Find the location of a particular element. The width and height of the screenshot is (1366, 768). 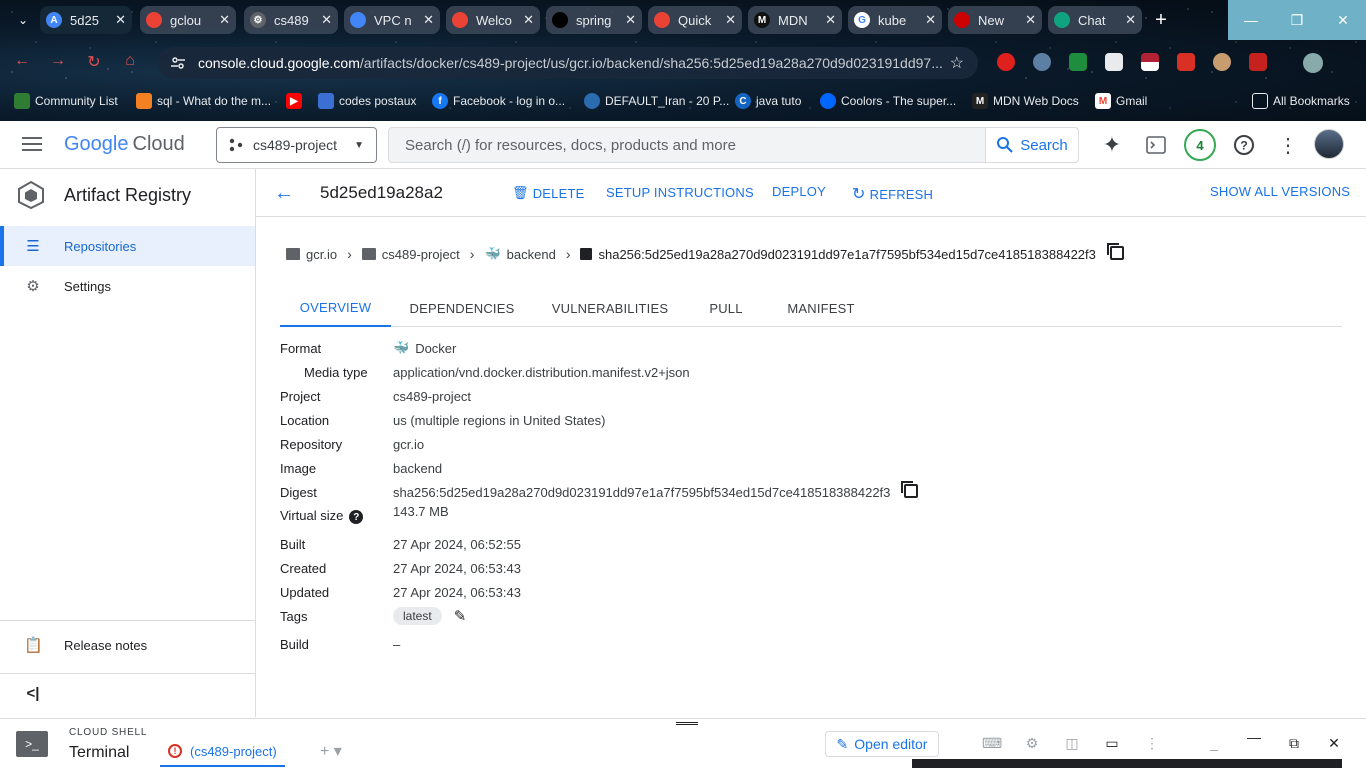

breadcrumb-item: cs489-project is located at coordinates (410, 254).